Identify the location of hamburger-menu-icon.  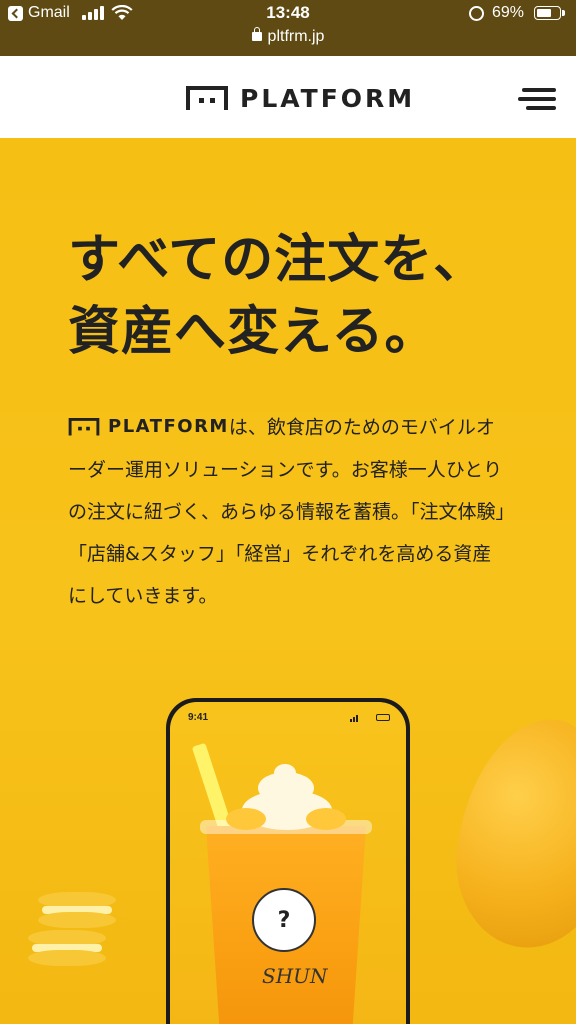
(537, 99).